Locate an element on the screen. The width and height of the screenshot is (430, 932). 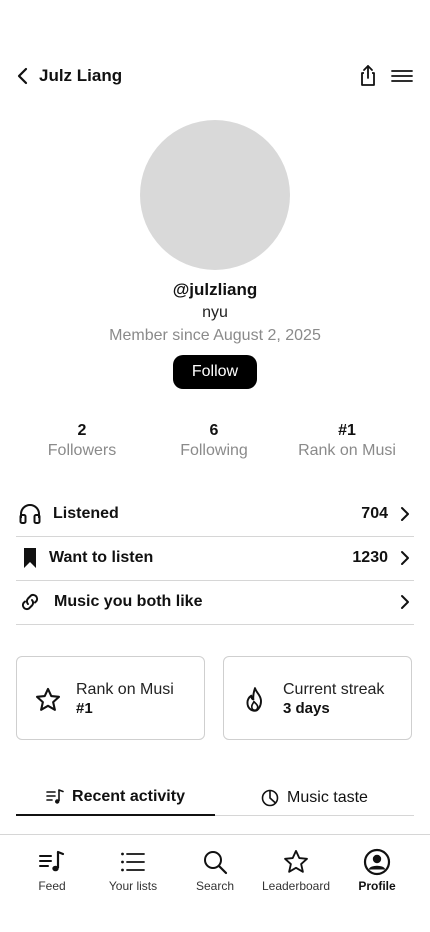
card-streak: Current streak 3 days is located at coordinates (317, 698).